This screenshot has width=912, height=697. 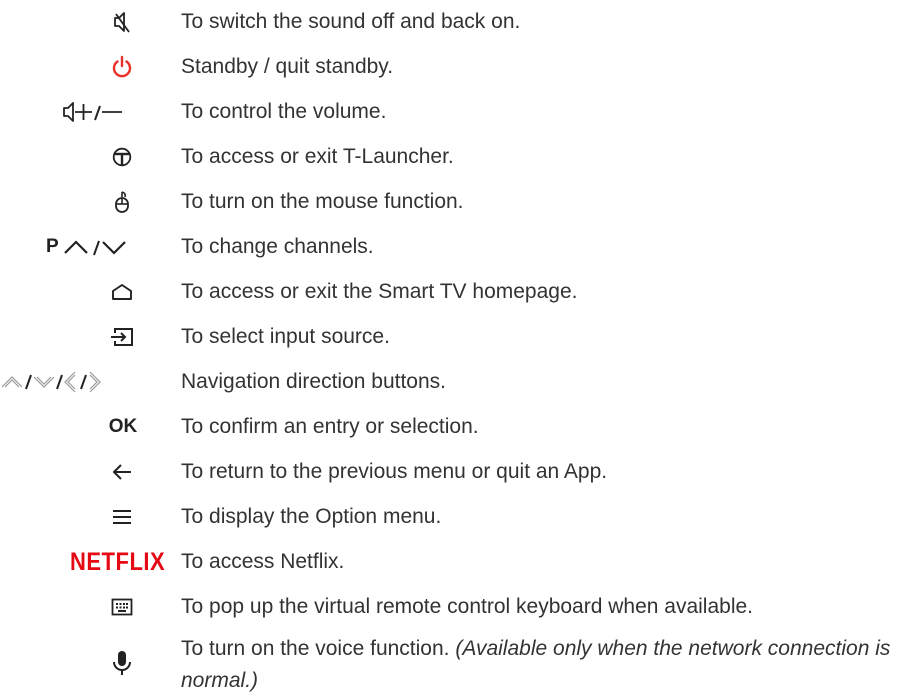 What do you see at coordinates (379, 291) in the screenshot?
I see `description: To access or exit the Smart TV homepage.` at bounding box center [379, 291].